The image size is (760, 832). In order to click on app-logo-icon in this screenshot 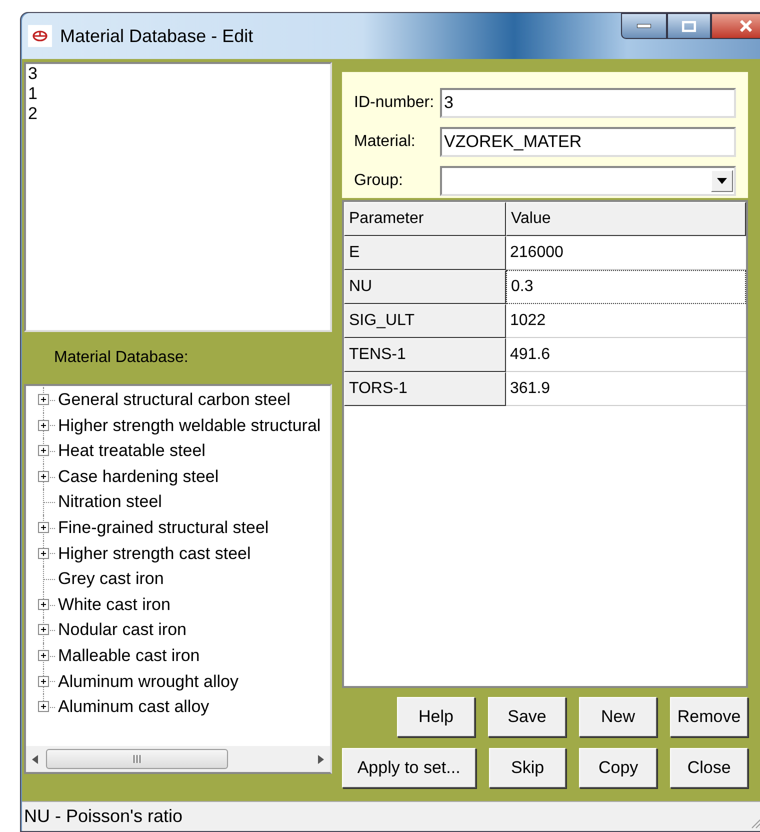, I will do `click(40, 36)`.